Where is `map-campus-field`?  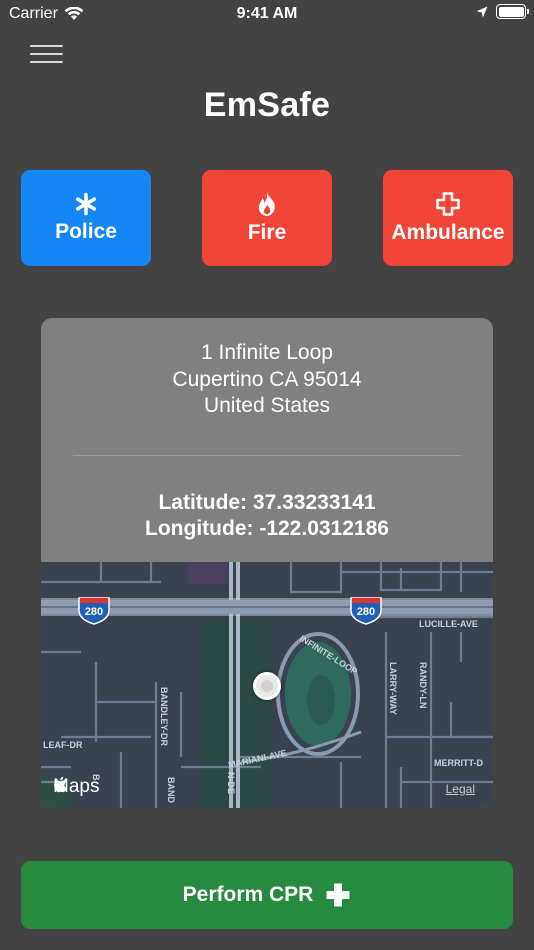 map-campus-field is located at coordinates (321, 700).